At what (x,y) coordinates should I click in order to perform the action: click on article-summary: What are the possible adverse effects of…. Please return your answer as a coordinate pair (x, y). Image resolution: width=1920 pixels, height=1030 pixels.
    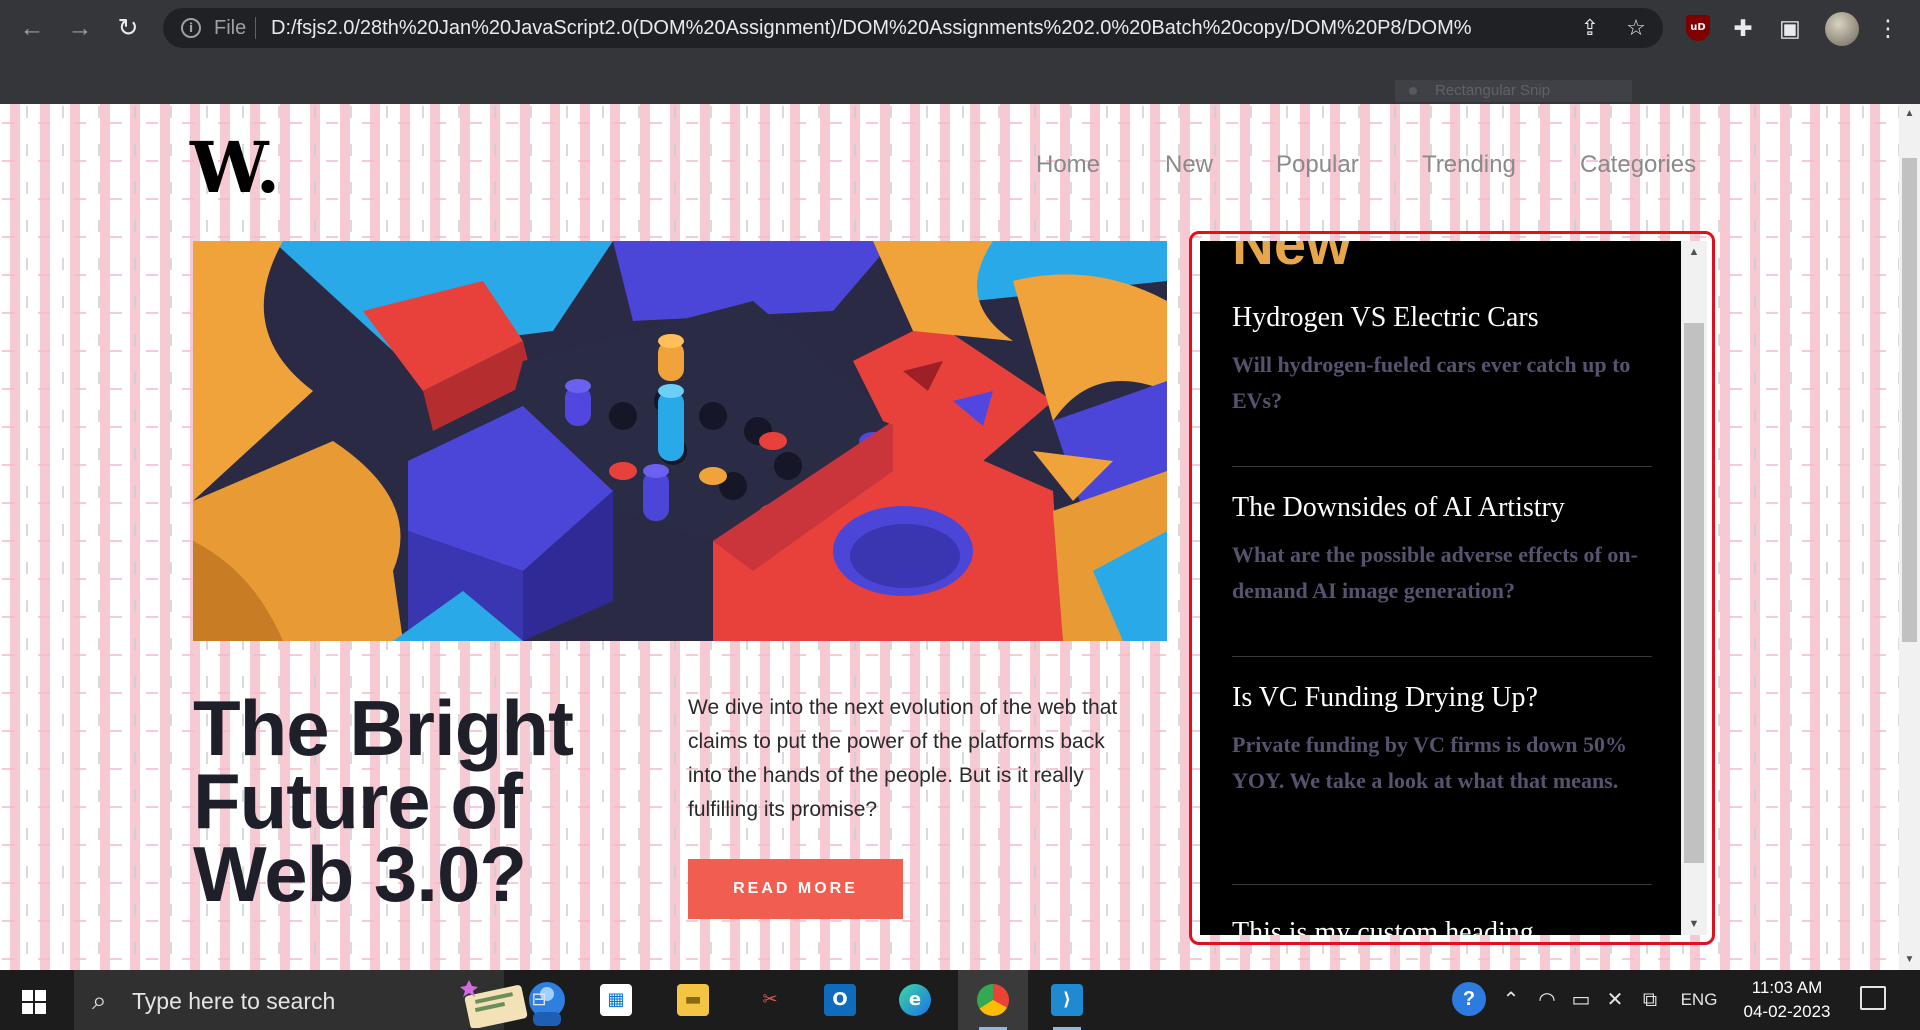
    Looking at the image, I should click on (1435, 572).